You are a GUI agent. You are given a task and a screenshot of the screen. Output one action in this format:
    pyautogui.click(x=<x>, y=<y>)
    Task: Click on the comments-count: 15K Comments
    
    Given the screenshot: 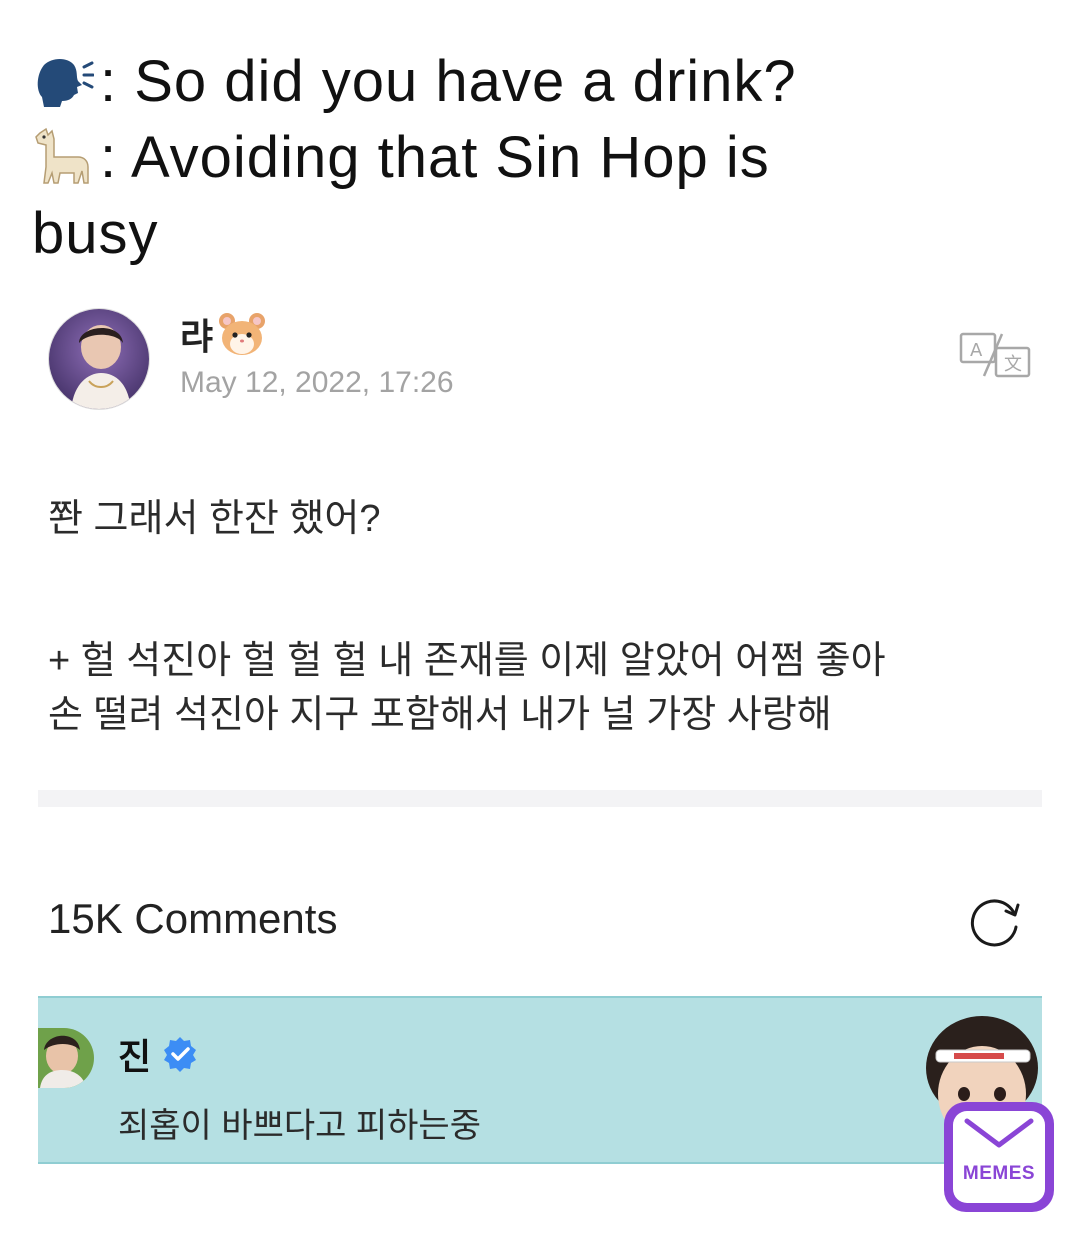 What is the action you would take?
    pyautogui.click(x=193, y=918)
    